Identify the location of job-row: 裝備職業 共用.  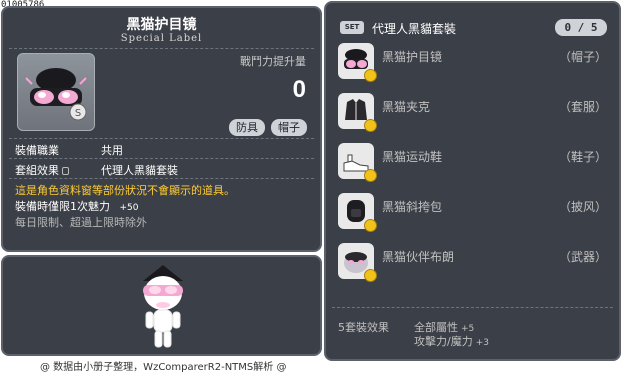
(69, 150).